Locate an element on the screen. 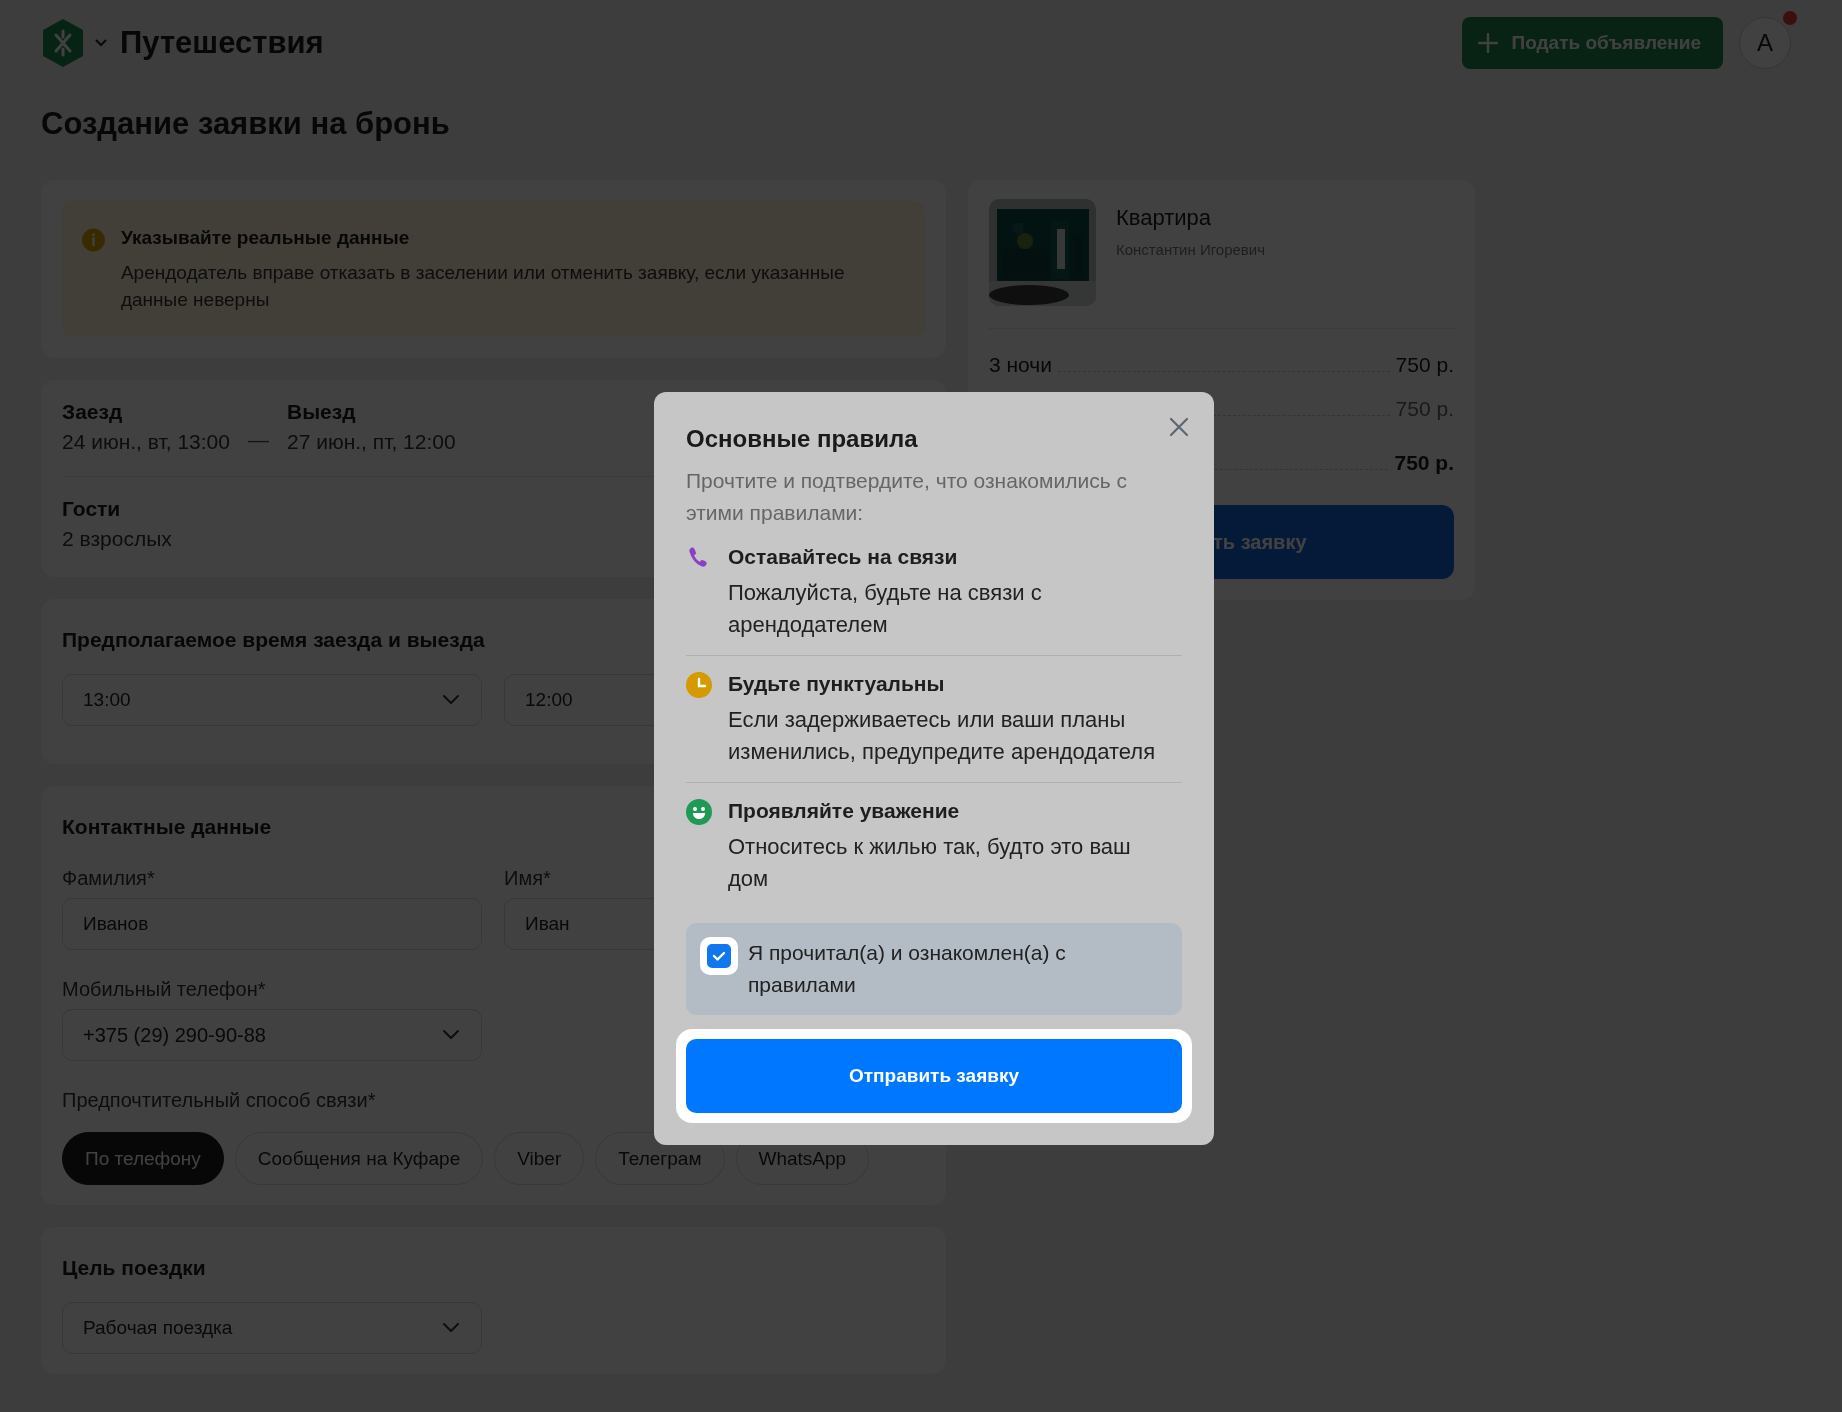 The width and height of the screenshot is (1842, 1412). purpose-select: Рабочая поездка is located at coordinates (272, 1328).